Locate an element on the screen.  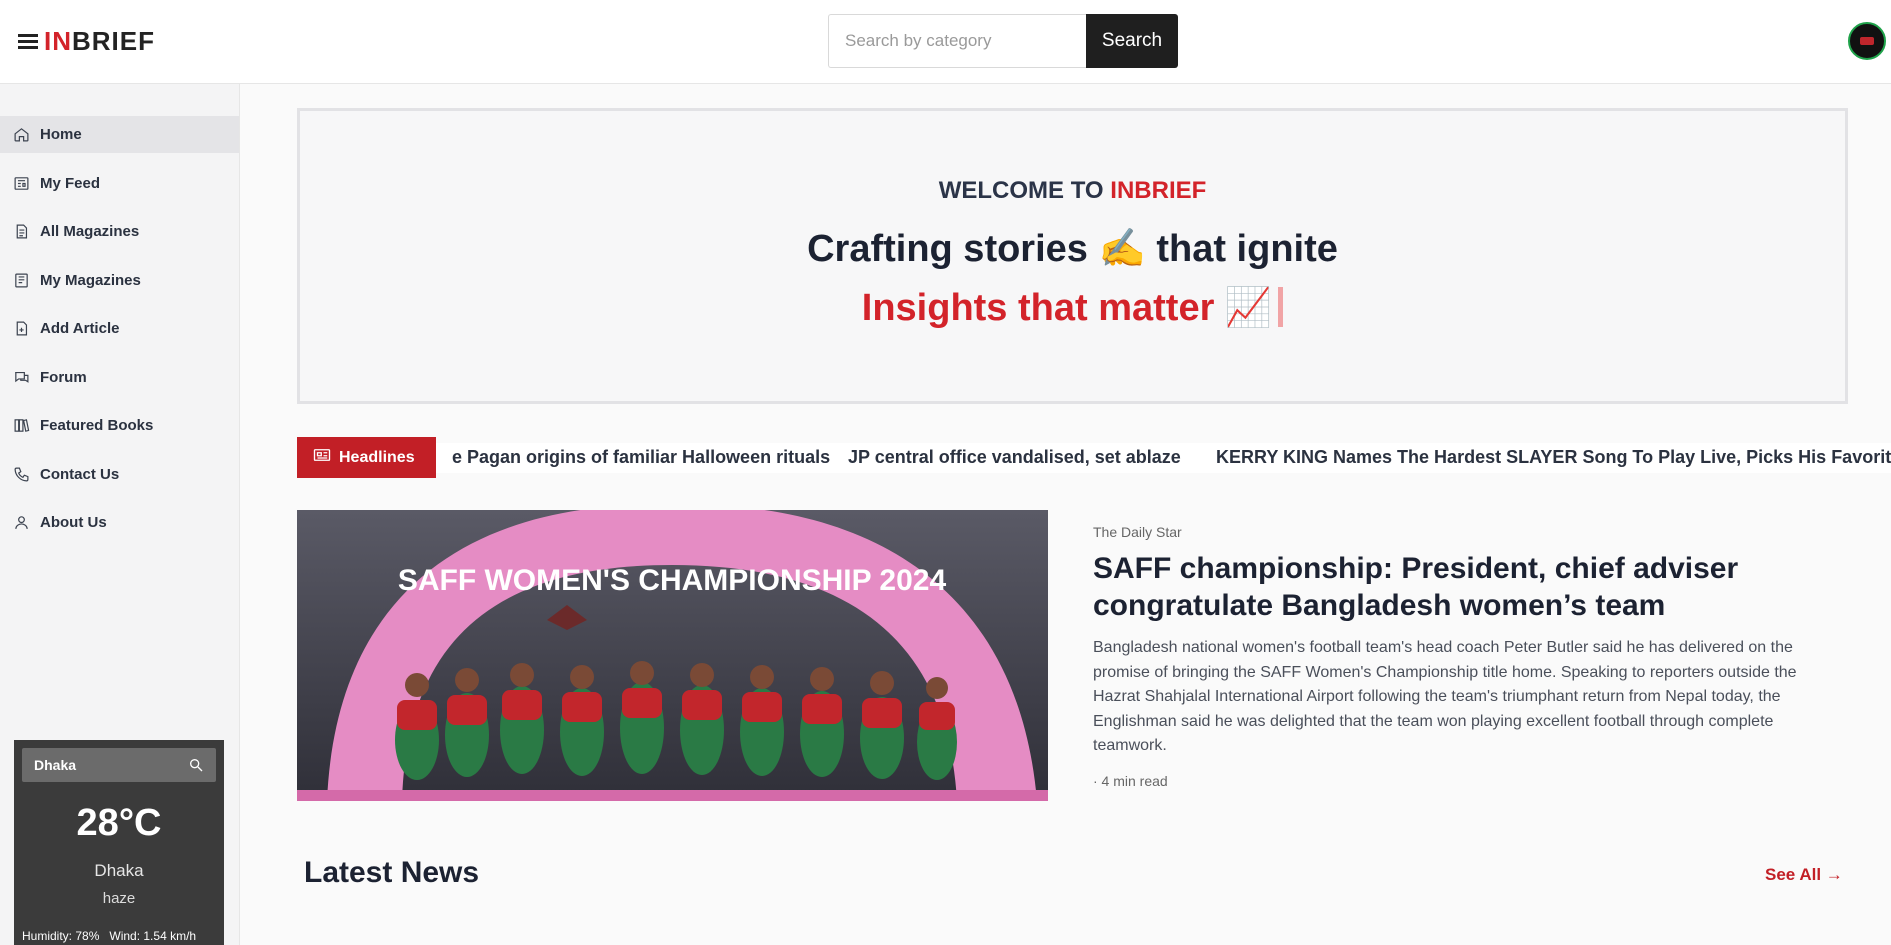
hero-welcome: WELCOME TO INBRIEF is located at coordinates (1072, 190).